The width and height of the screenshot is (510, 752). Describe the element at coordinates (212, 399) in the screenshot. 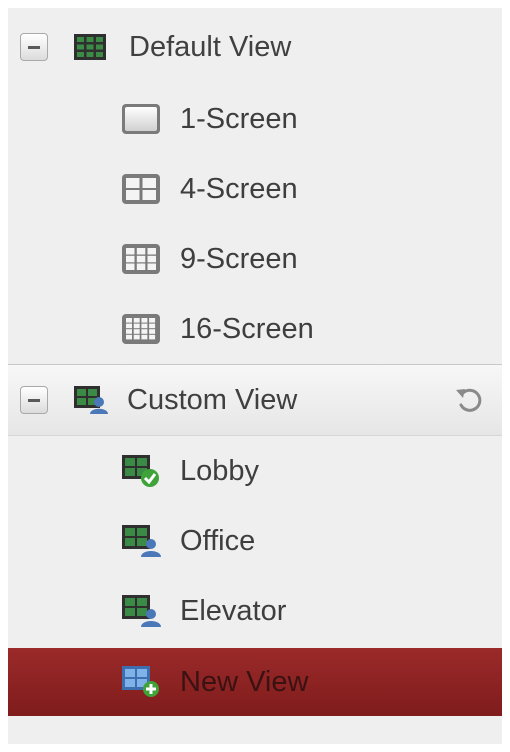

I see `custom-view-label: Custom View` at that location.